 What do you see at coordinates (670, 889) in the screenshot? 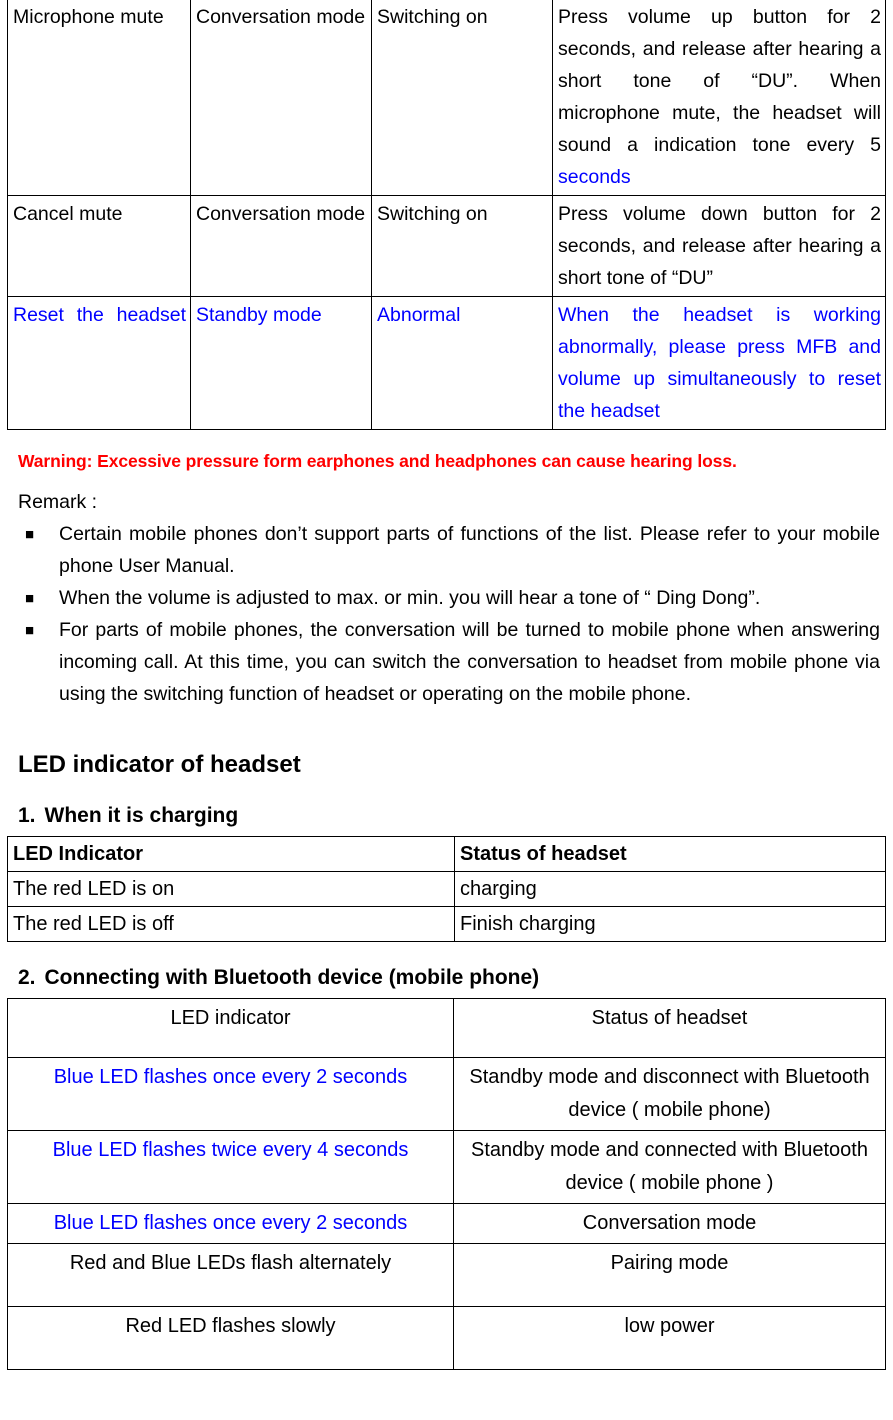
I see `cell-status: charging` at bounding box center [670, 889].